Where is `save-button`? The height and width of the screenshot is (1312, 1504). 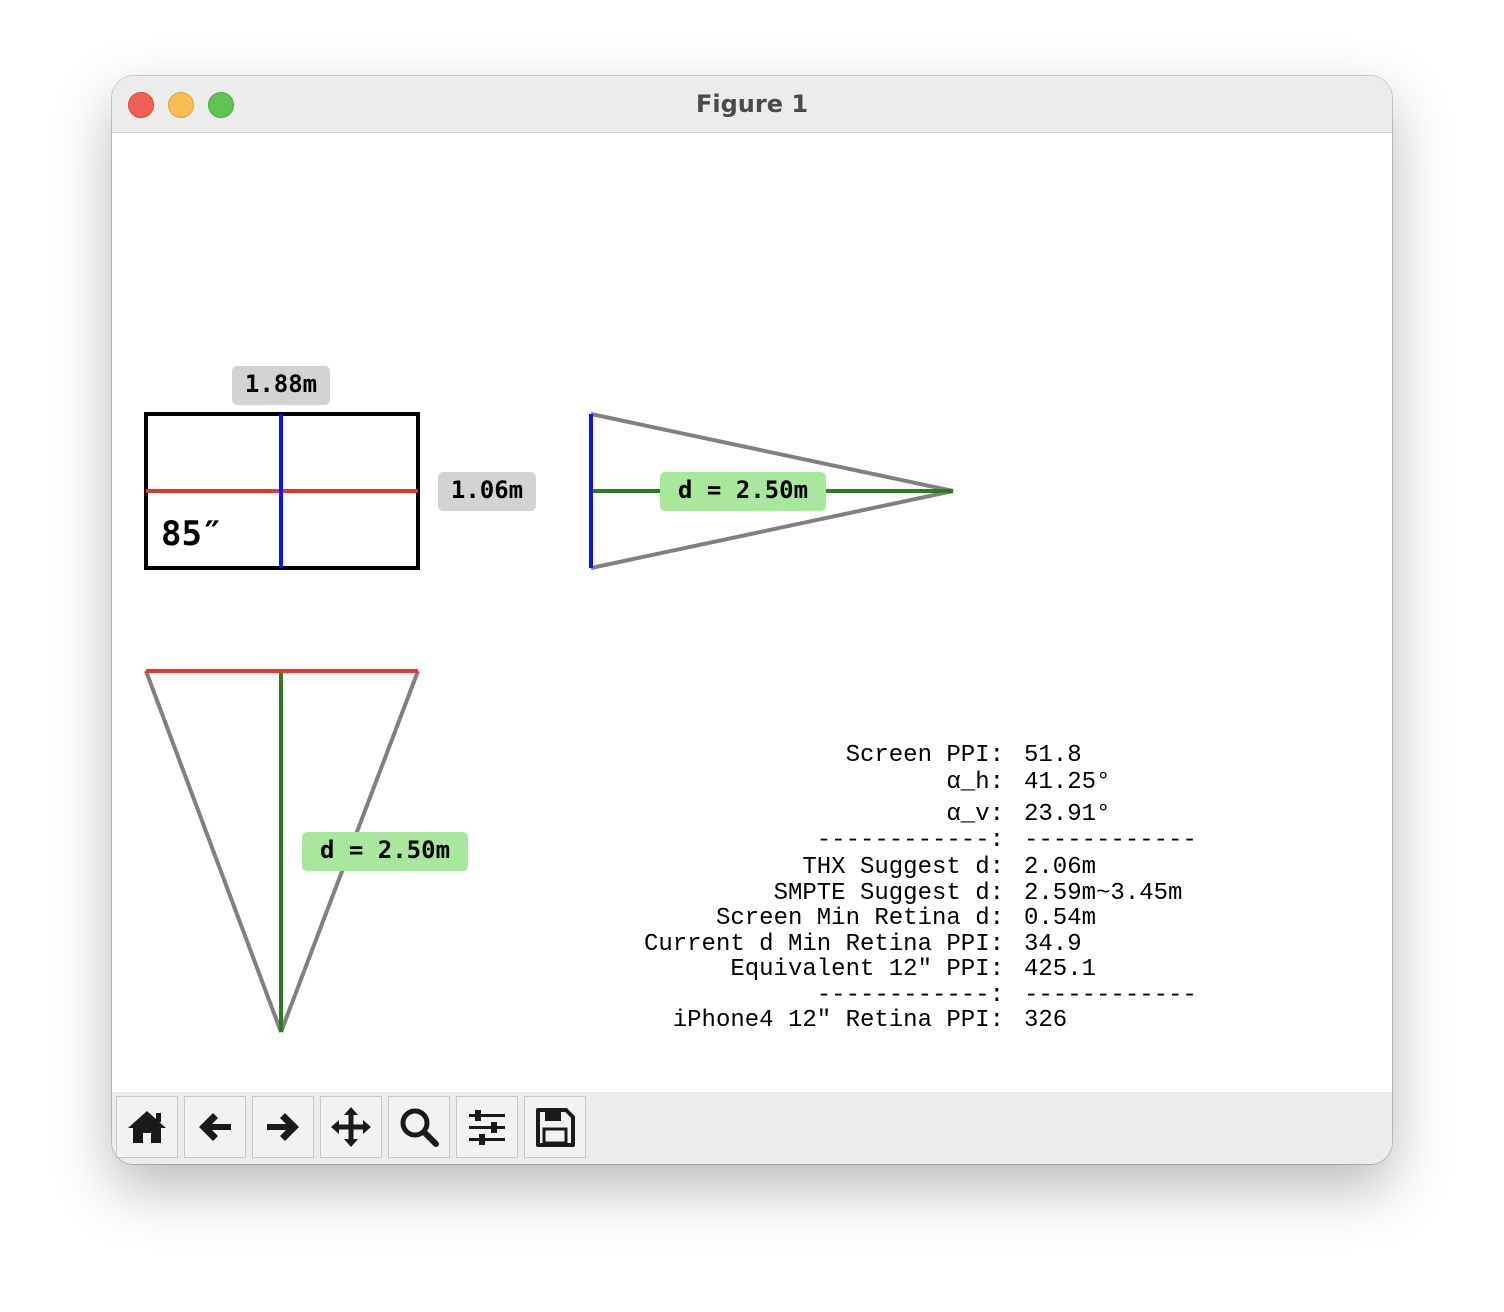
save-button is located at coordinates (555, 1127).